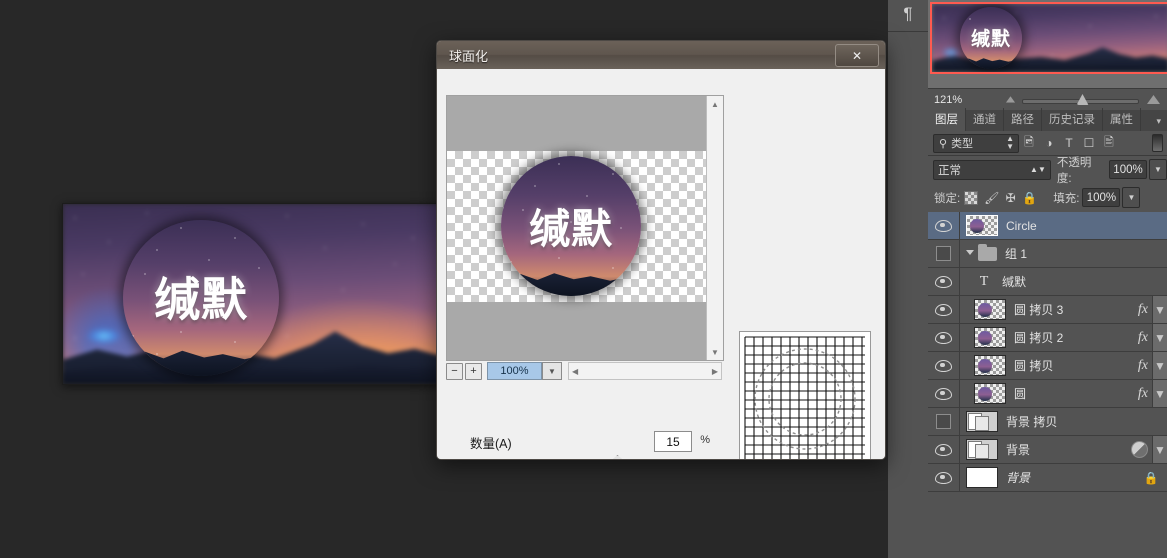 The width and height of the screenshot is (1167, 558). I want to click on opacity-value: 100%, so click(1128, 169).